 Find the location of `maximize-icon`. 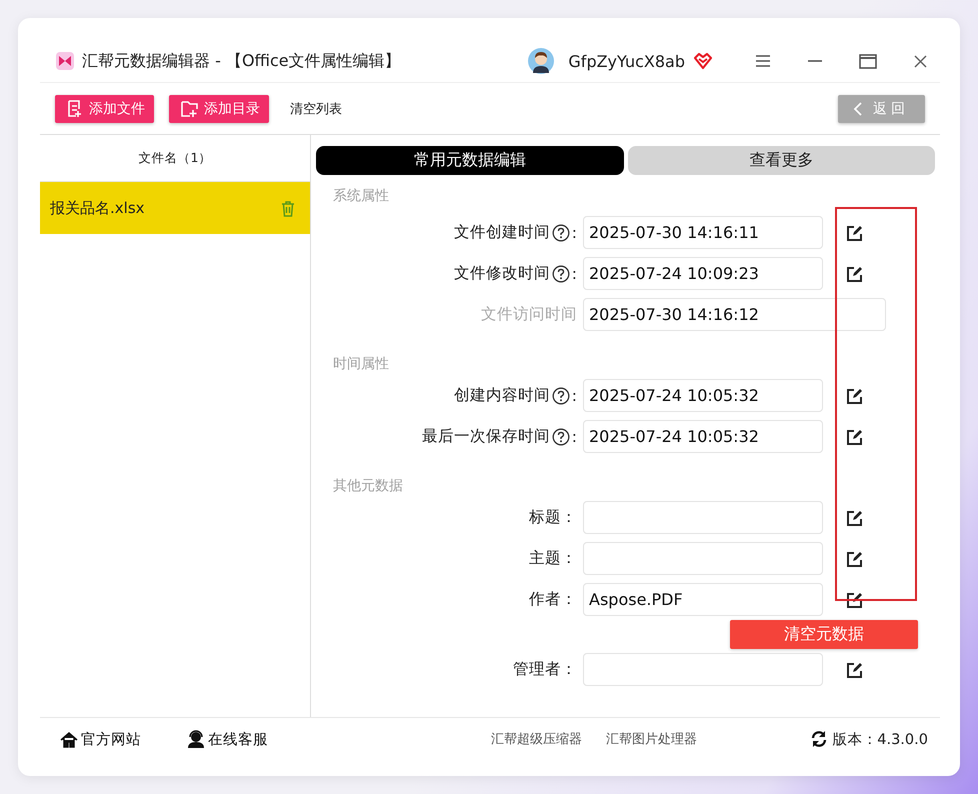

maximize-icon is located at coordinates (868, 61).